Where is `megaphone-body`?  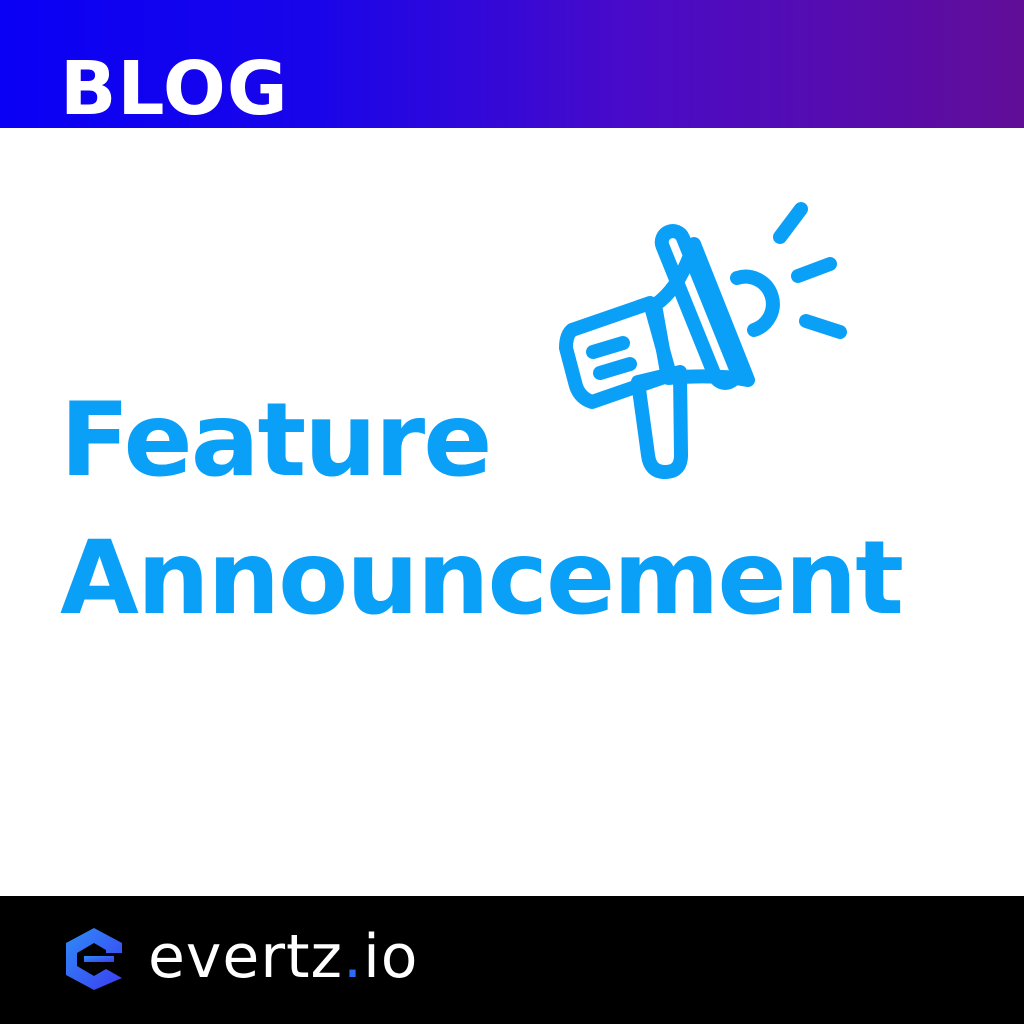 megaphone-body is located at coordinates (618, 352).